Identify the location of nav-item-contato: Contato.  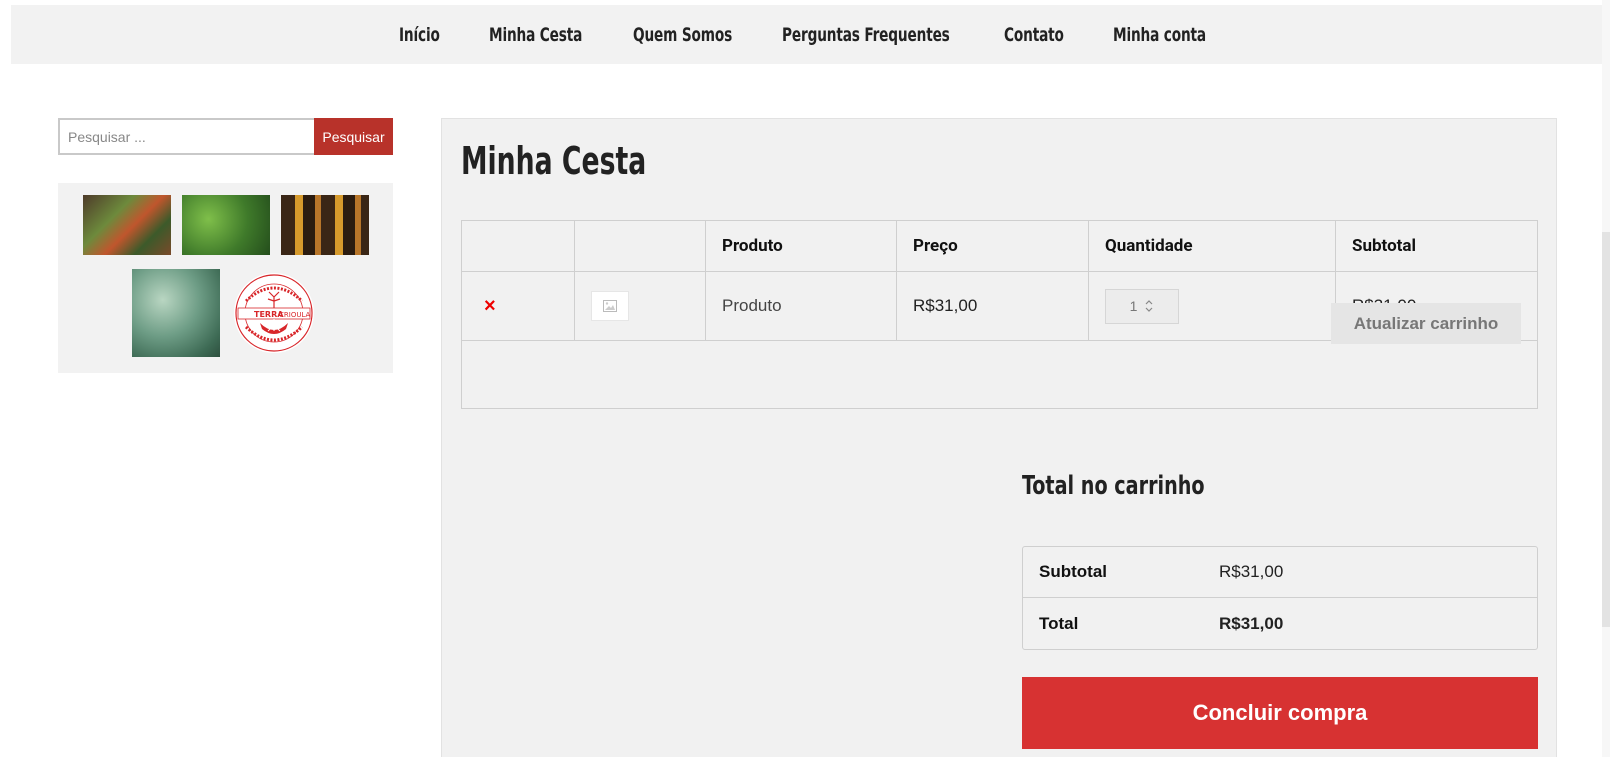
(1034, 35).